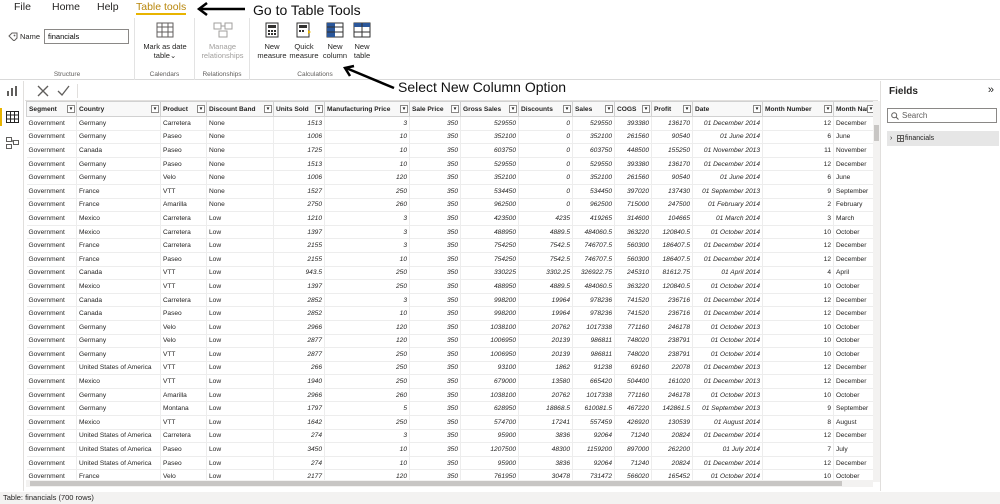  I want to click on table-cell: 238791, so click(672, 341).